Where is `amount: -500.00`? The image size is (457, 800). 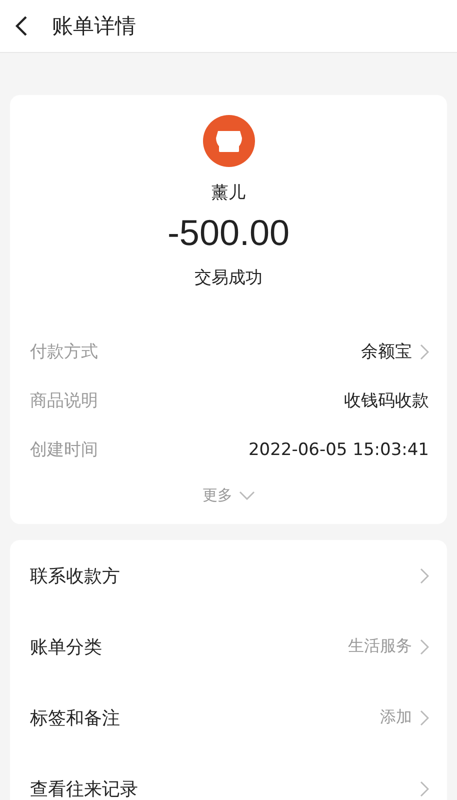
amount: -500.00 is located at coordinates (228, 233).